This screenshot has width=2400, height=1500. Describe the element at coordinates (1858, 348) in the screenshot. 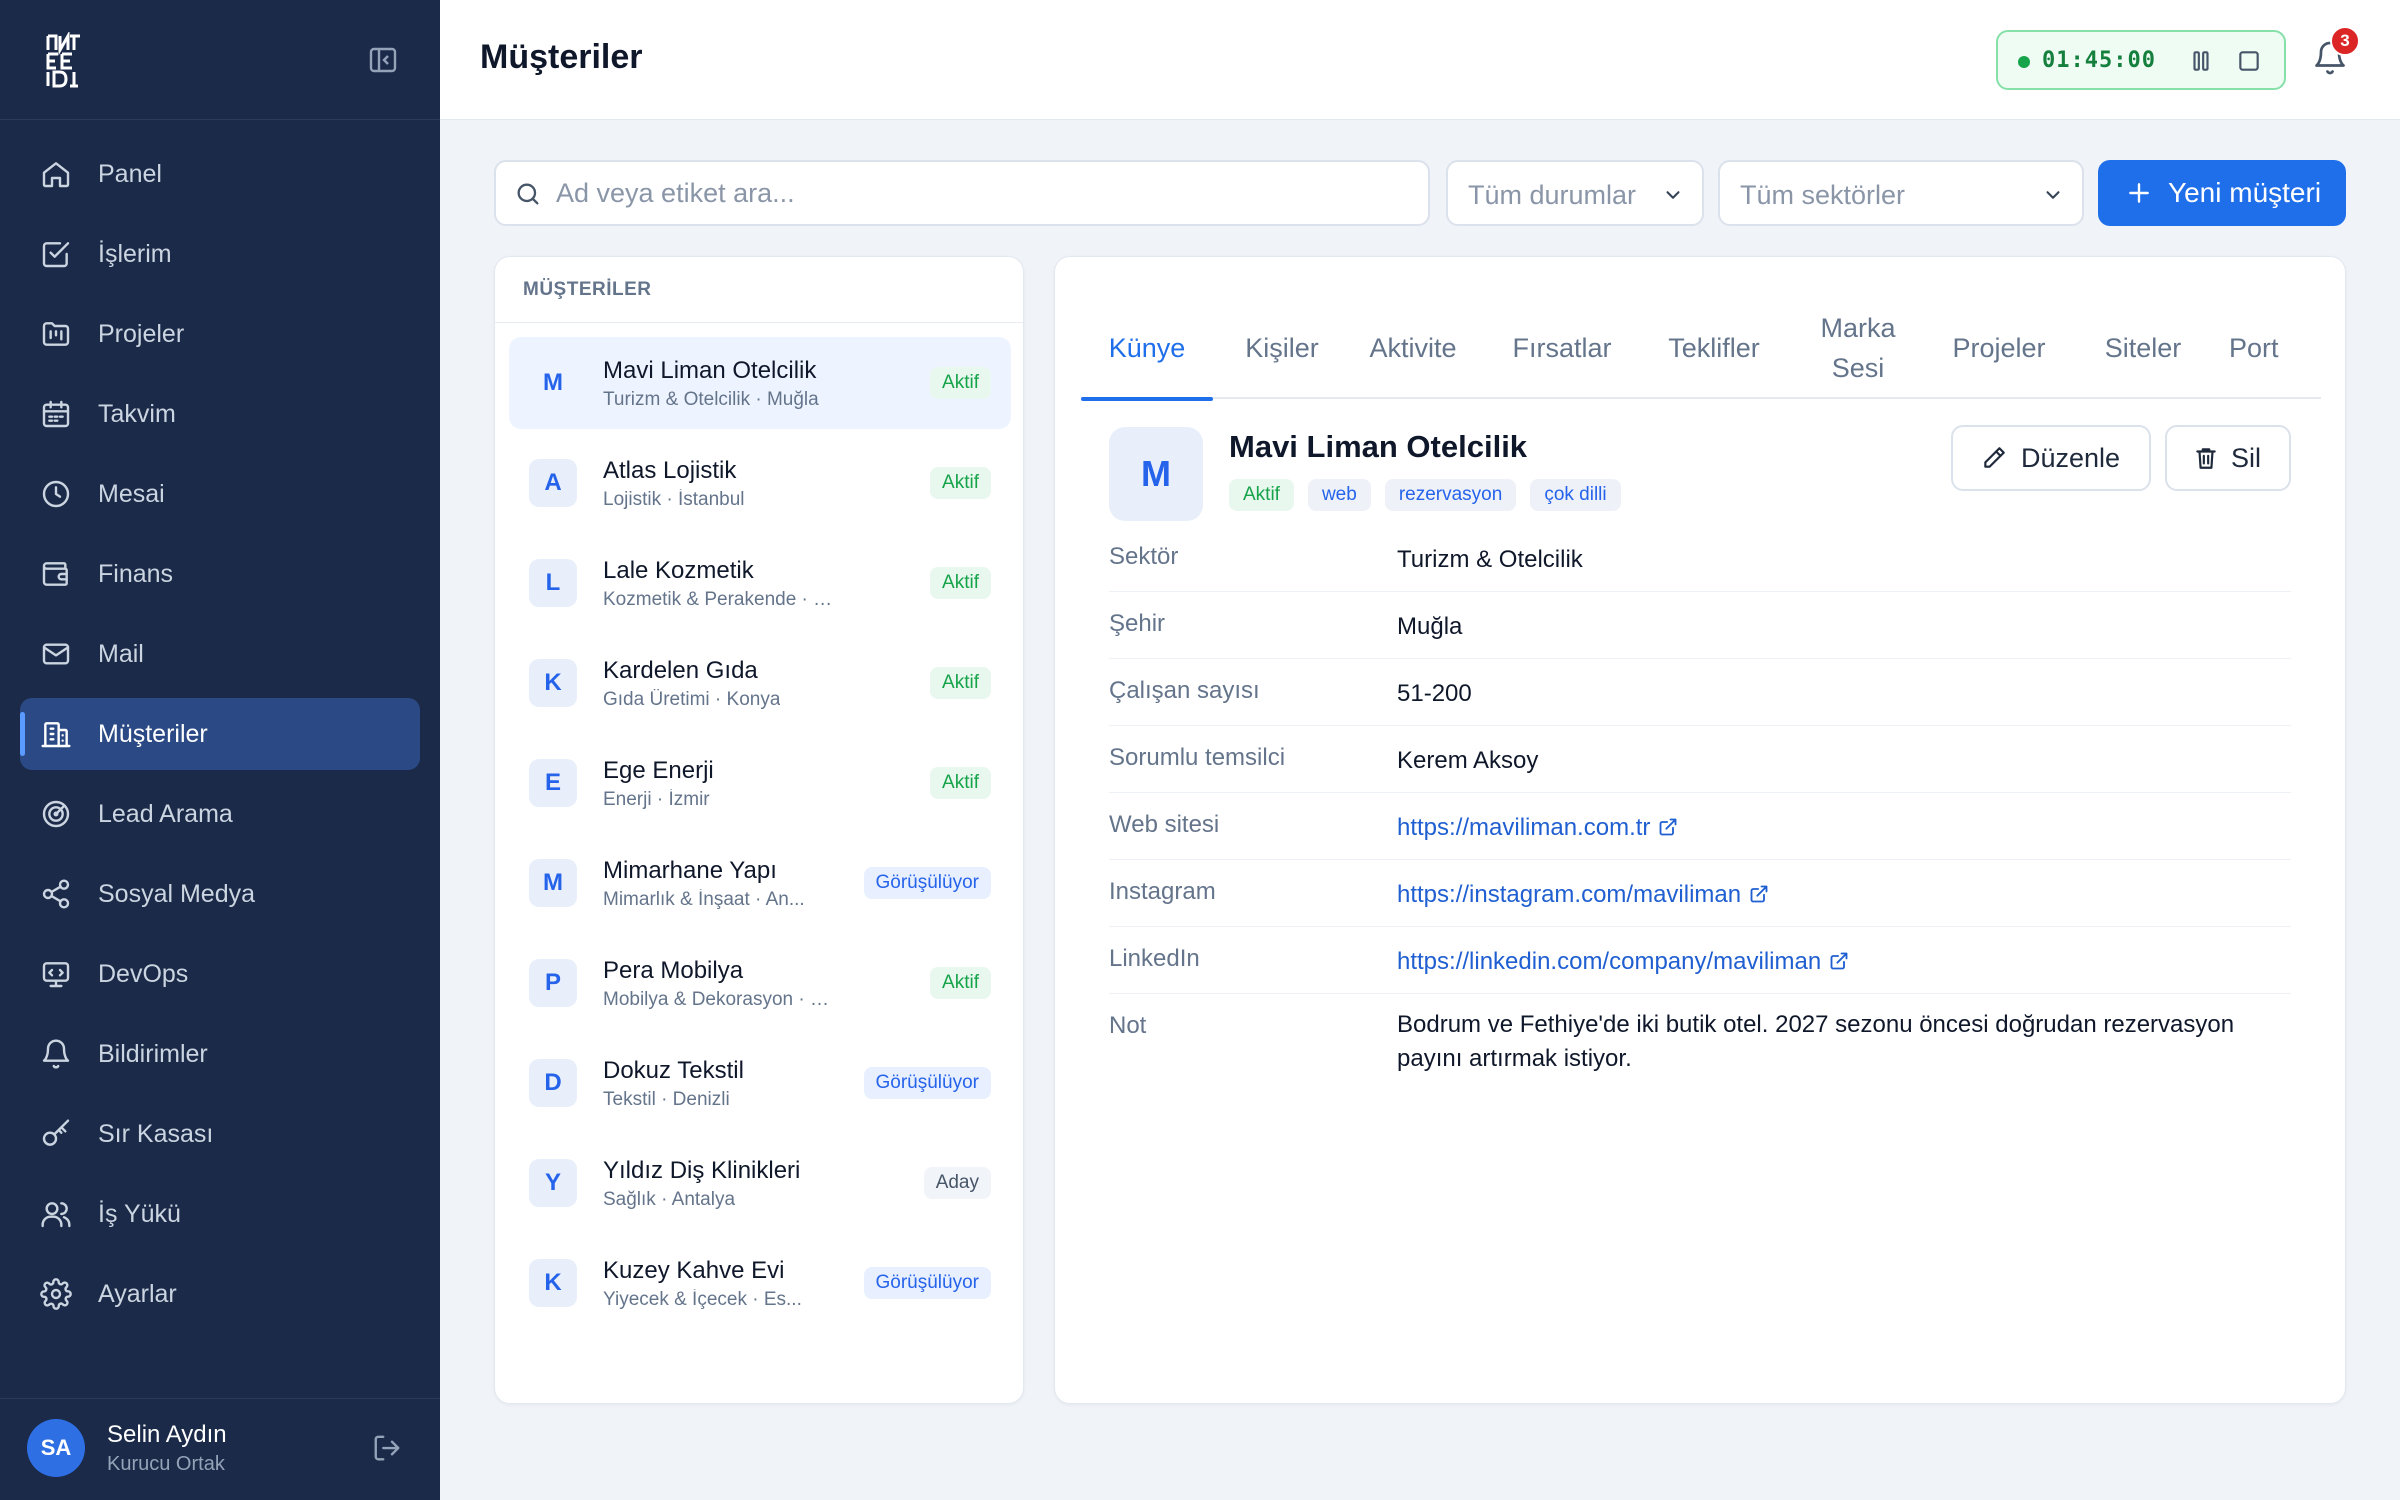

I see `tab-marka-sesi: Marka Sesi` at that location.